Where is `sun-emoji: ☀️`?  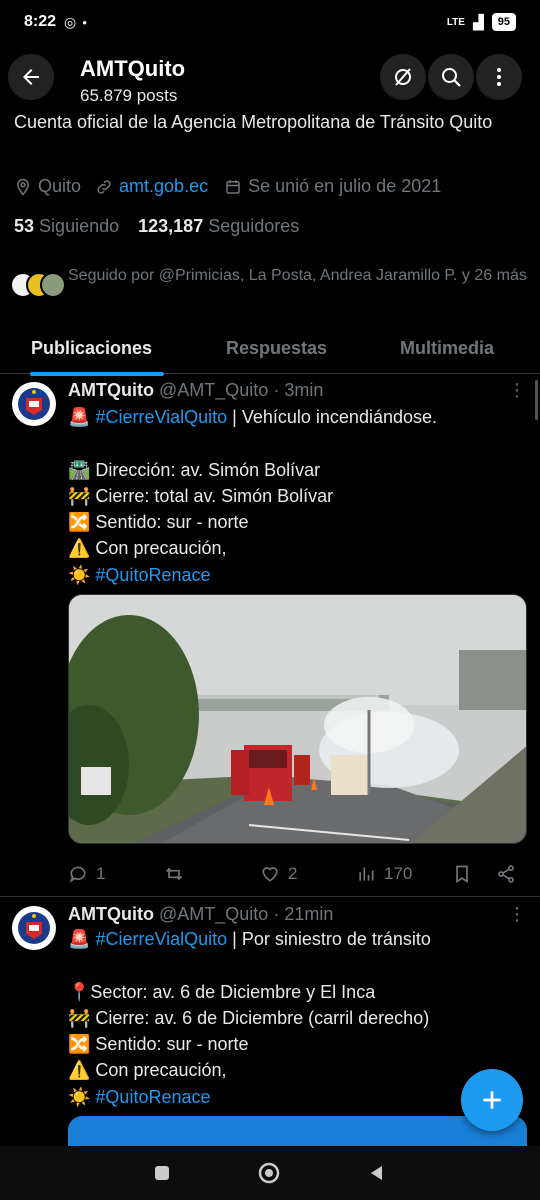
sun-emoji: ☀️ is located at coordinates (79, 574).